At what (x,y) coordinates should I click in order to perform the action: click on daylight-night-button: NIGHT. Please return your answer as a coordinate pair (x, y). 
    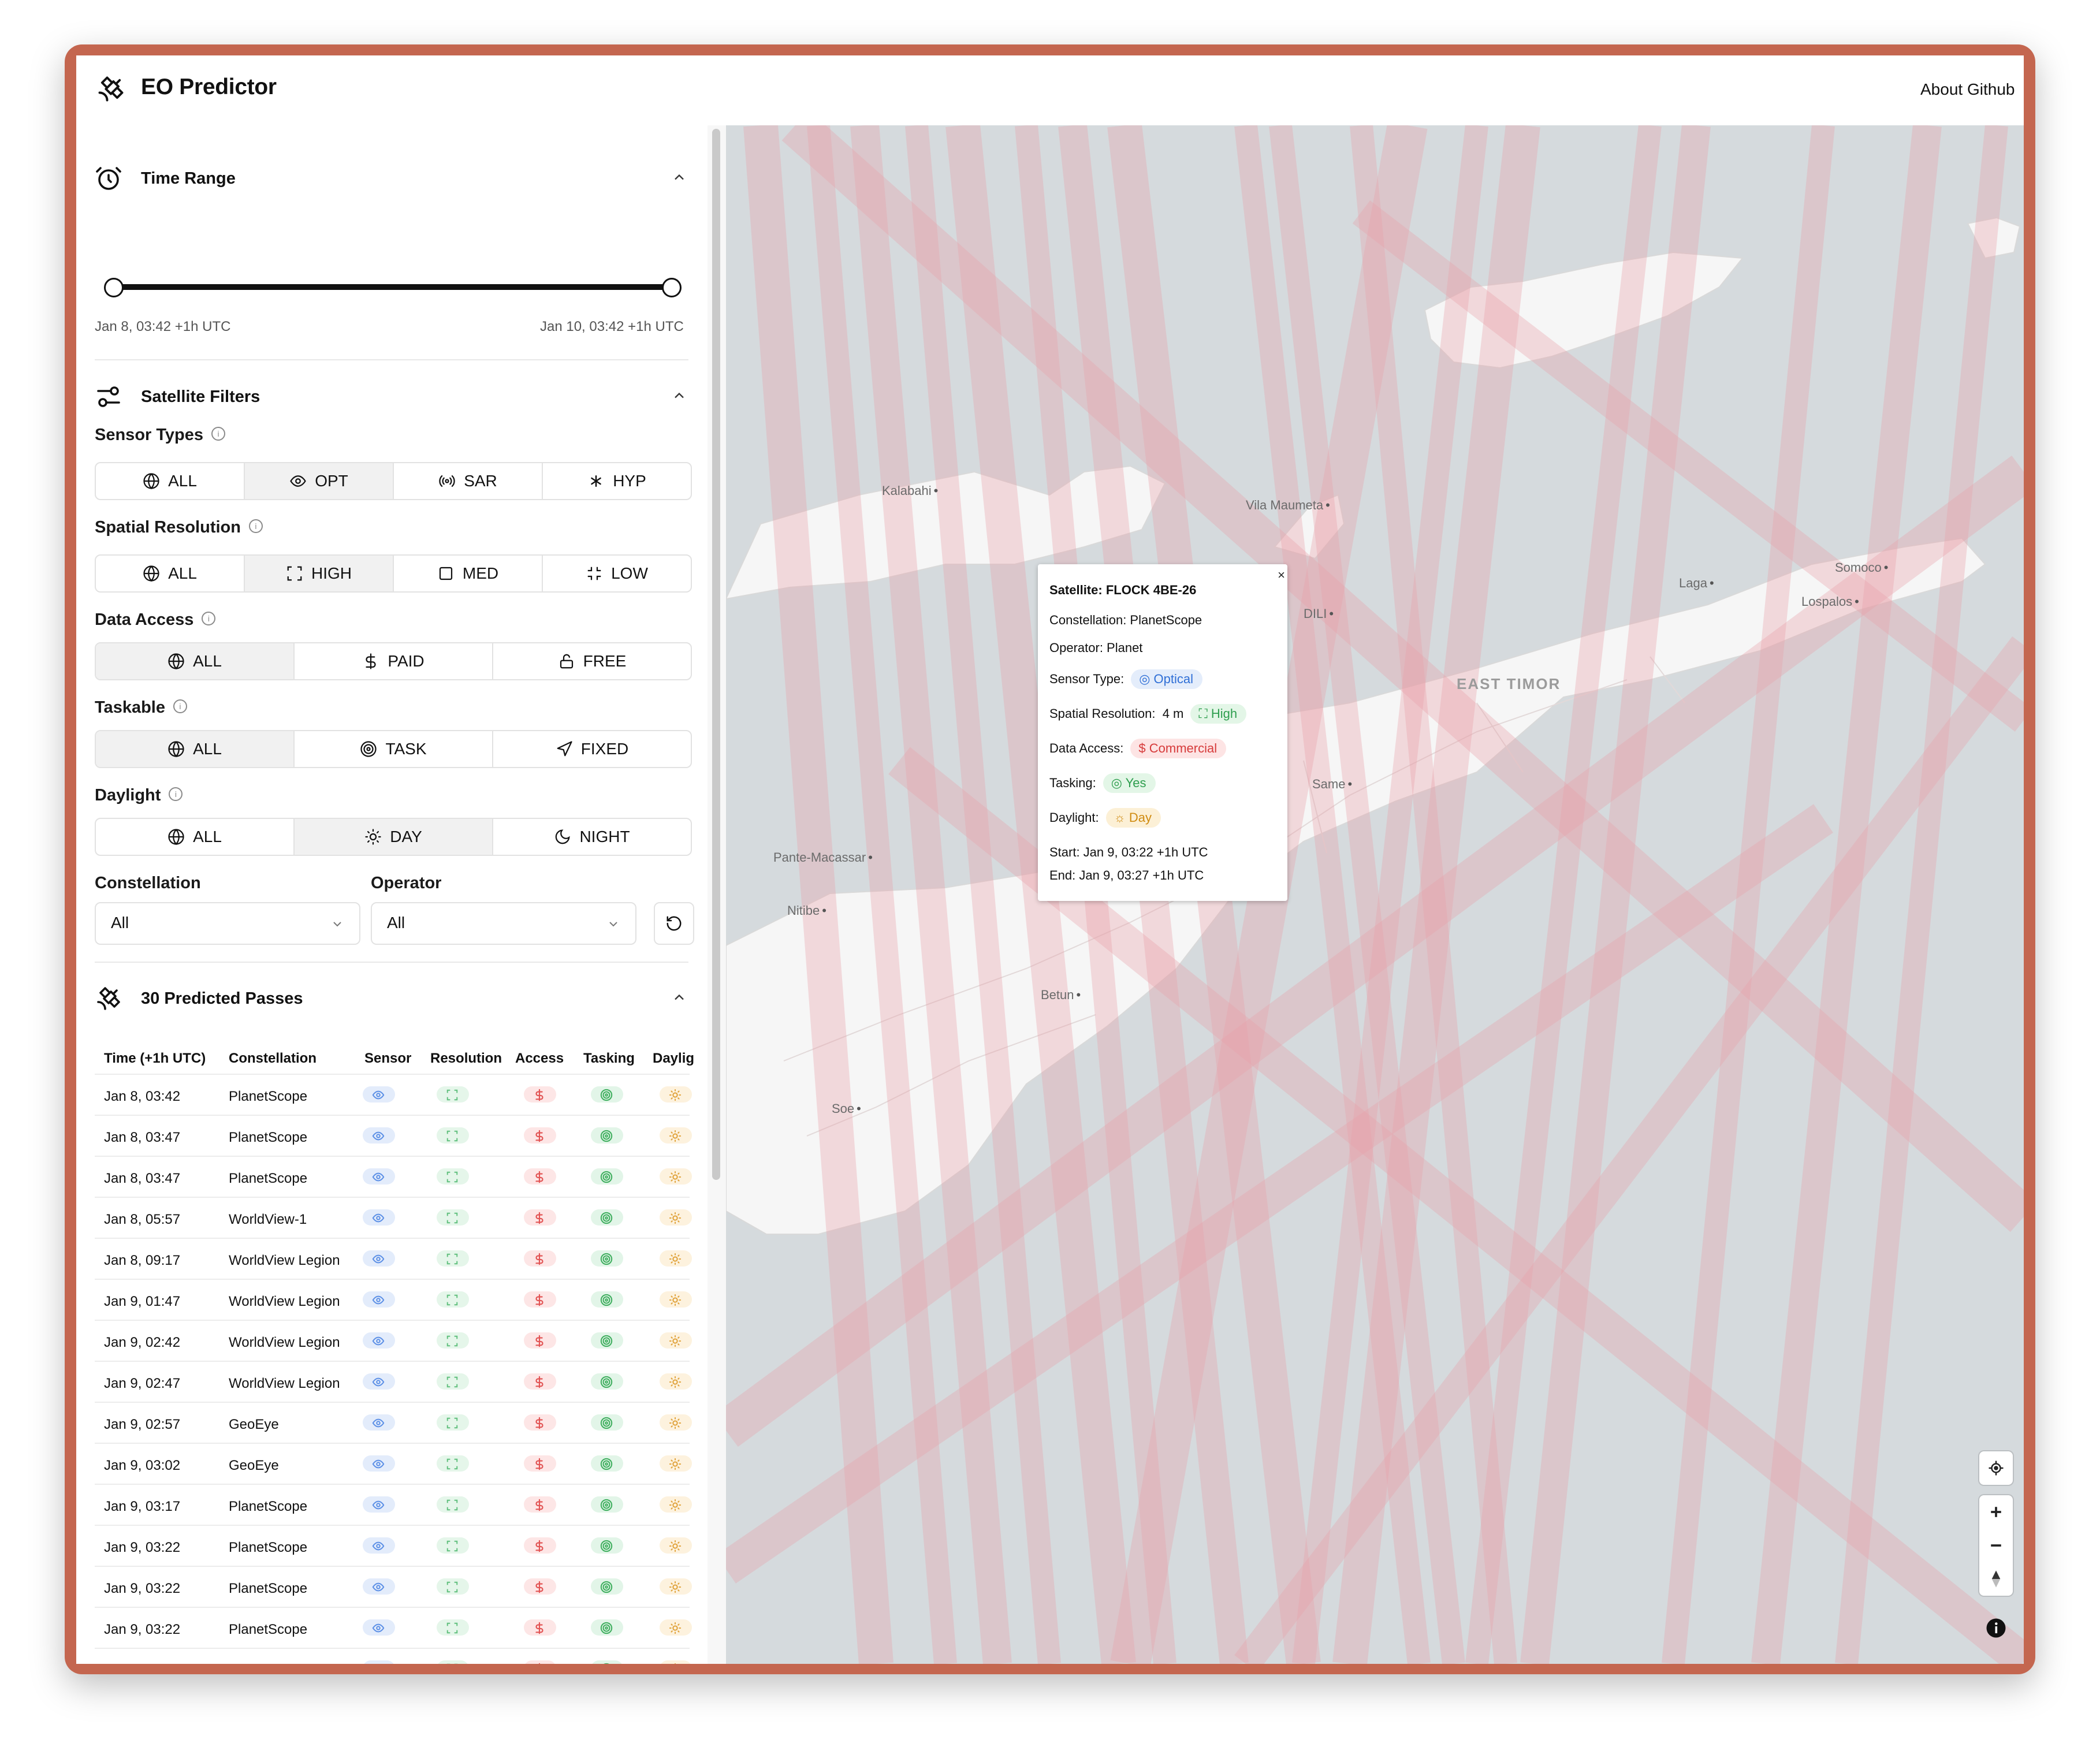
    Looking at the image, I should click on (592, 837).